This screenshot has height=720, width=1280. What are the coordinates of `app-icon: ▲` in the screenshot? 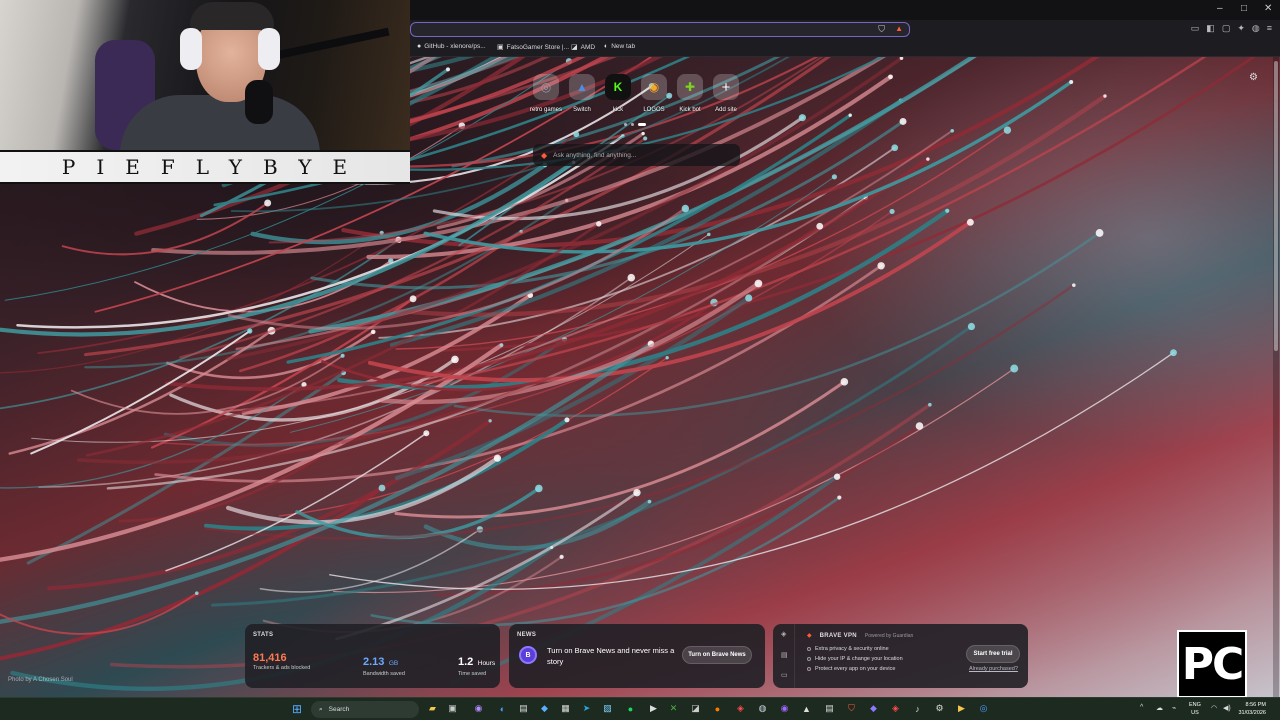 It's located at (806, 708).